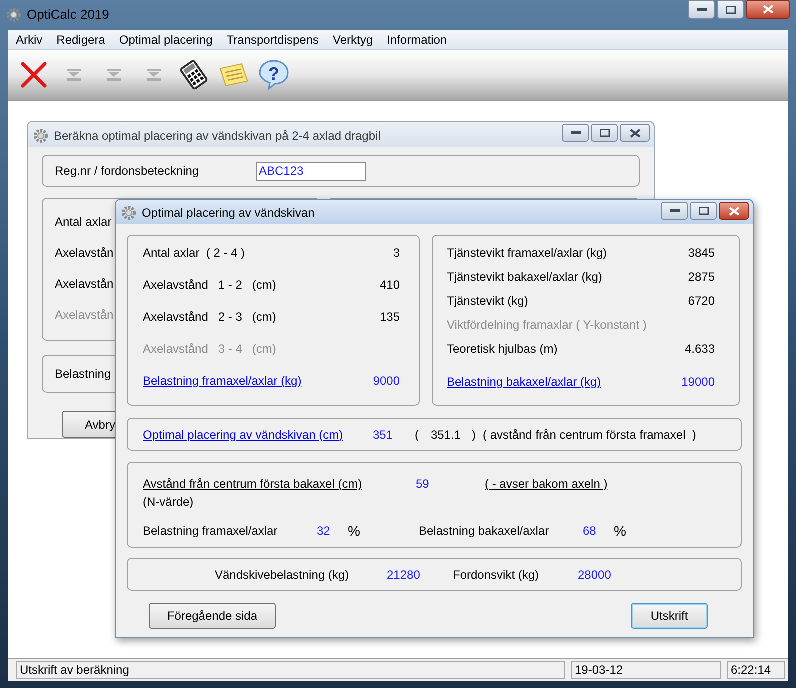  What do you see at coordinates (209, 285) in the screenshot?
I see `field-label: Axelavstånd 1 - 2 (cm)` at bounding box center [209, 285].